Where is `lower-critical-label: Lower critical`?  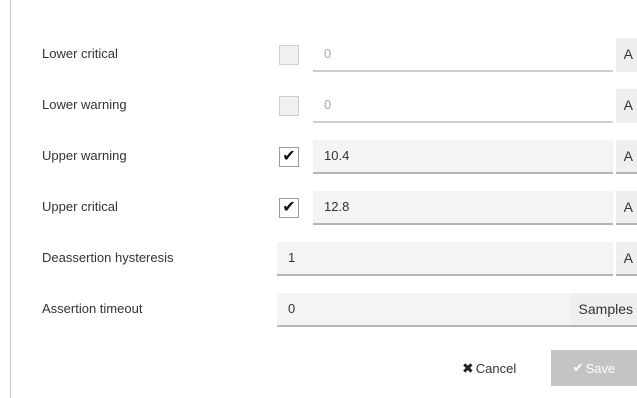
lower-critical-label: Lower critical is located at coordinates (80, 53).